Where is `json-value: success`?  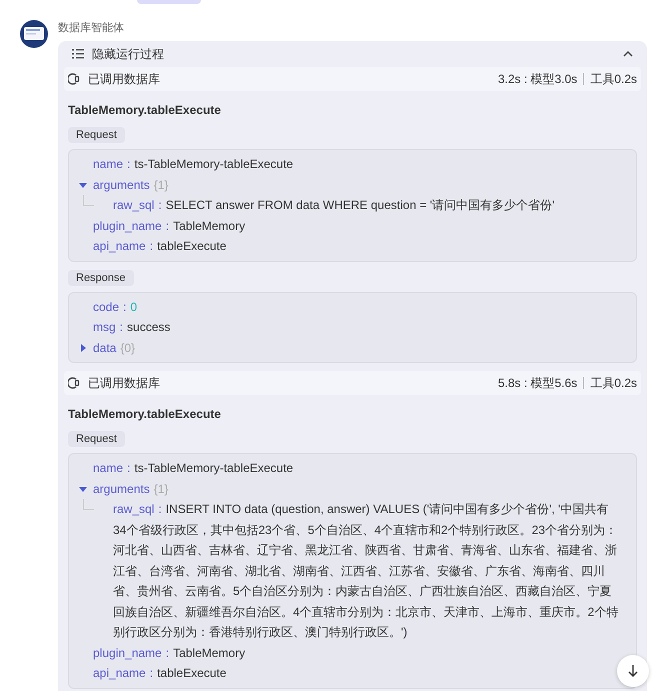 json-value: success is located at coordinates (148, 327).